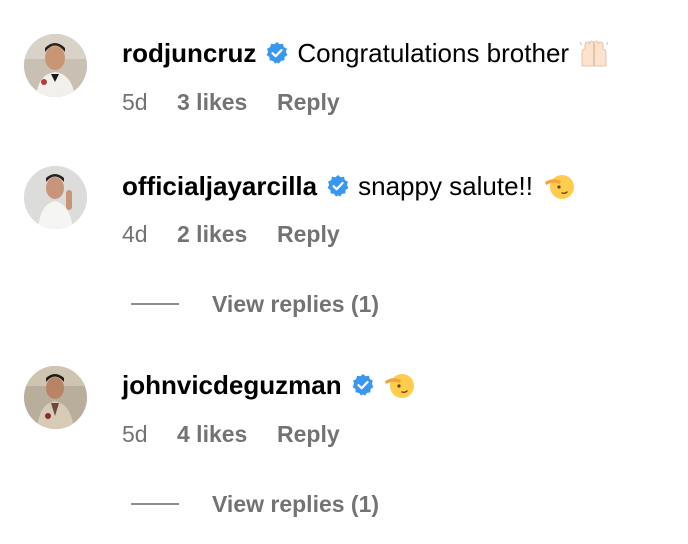 This screenshot has width=688, height=544. What do you see at coordinates (227, 234) in the screenshot?
I see `likes-count-link: 2 likes` at bounding box center [227, 234].